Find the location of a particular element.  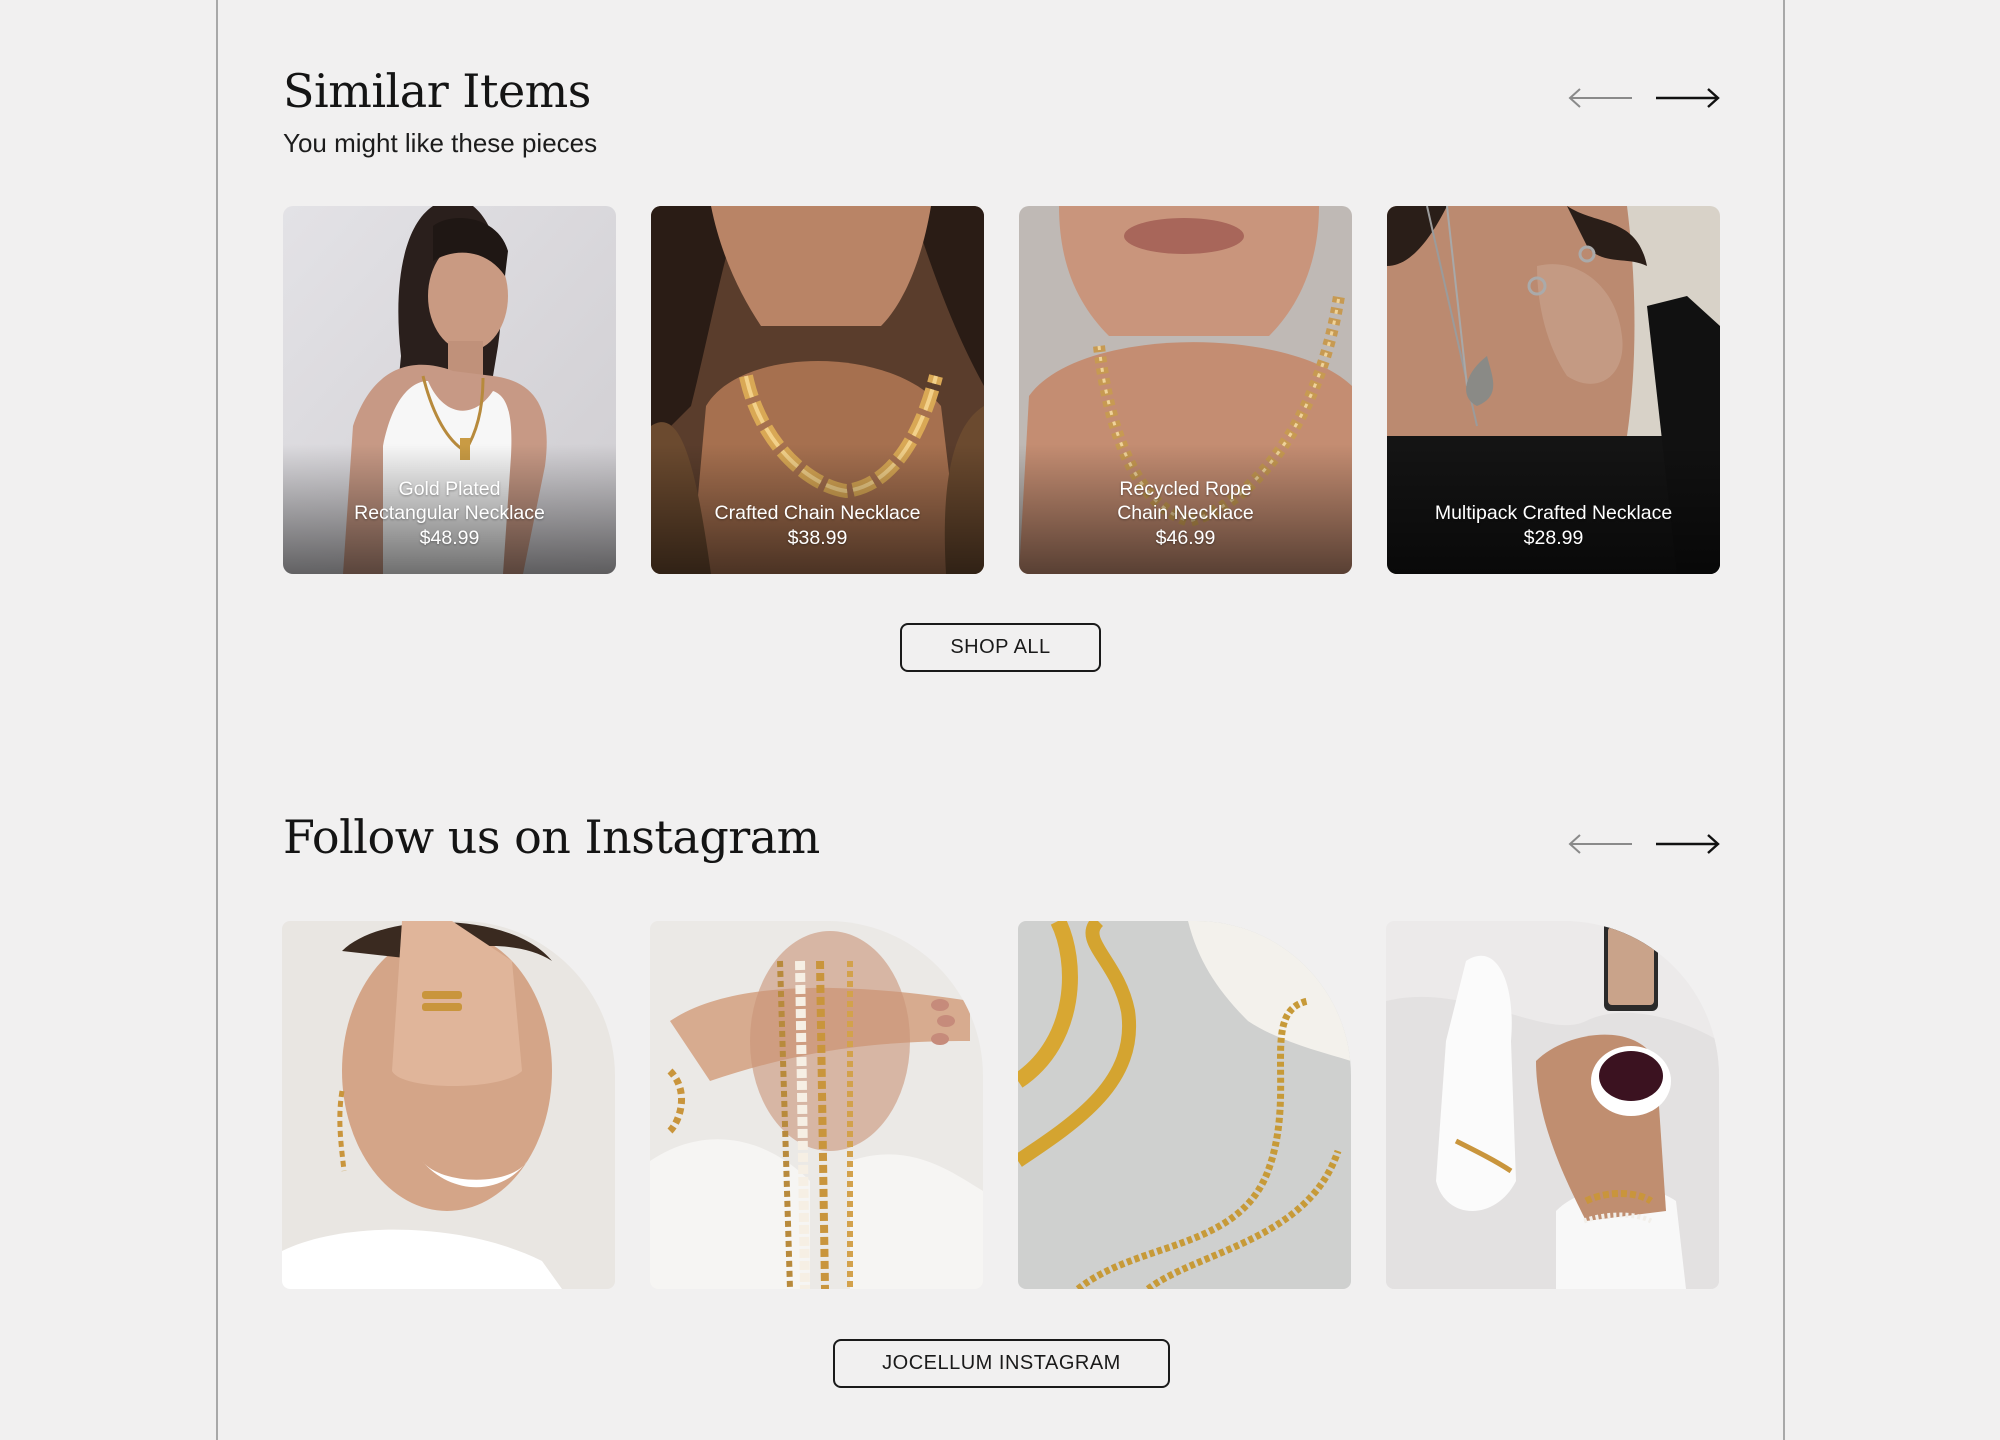

product-card: Gold Plated Rectangular Necklace $48.99 is located at coordinates (449, 390).